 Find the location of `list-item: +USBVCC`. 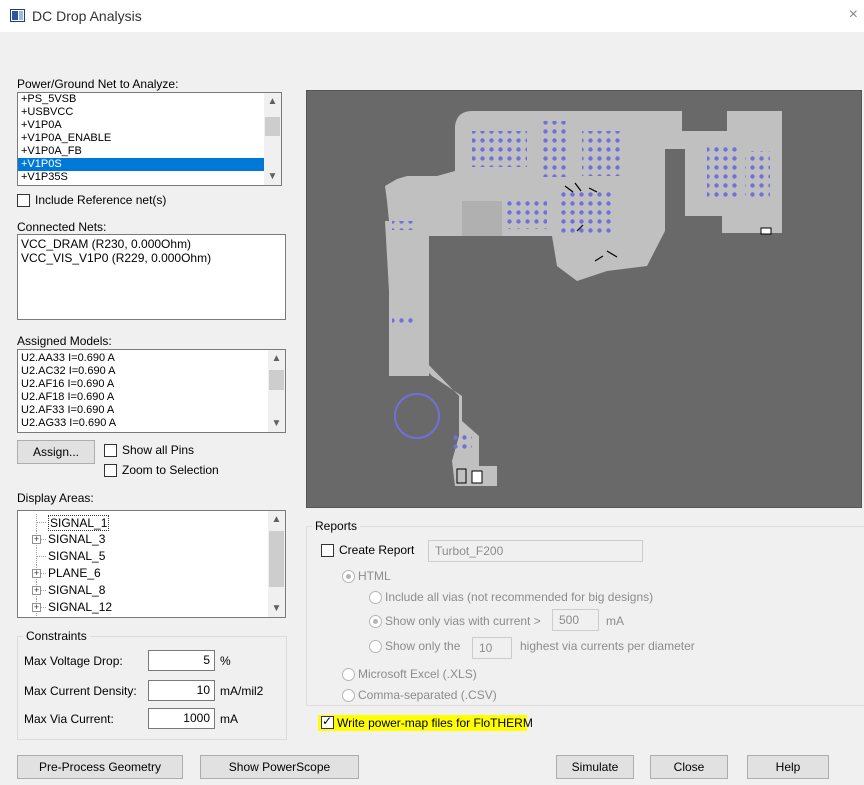

list-item: +USBVCC is located at coordinates (149, 112).